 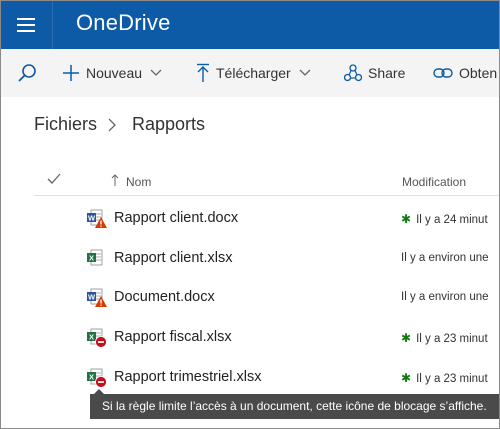 I want to click on file-modified: ✱ Il y a 24 minut, so click(x=444, y=219).